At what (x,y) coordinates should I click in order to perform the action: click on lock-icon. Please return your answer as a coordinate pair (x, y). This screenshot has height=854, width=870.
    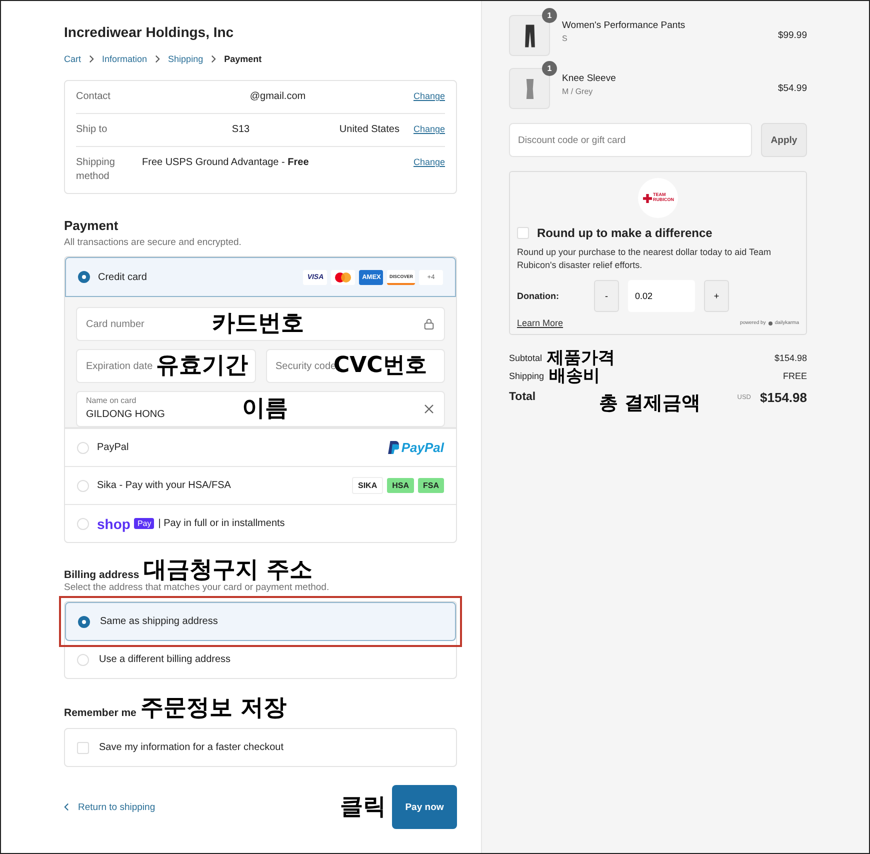
    Looking at the image, I should click on (429, 324).